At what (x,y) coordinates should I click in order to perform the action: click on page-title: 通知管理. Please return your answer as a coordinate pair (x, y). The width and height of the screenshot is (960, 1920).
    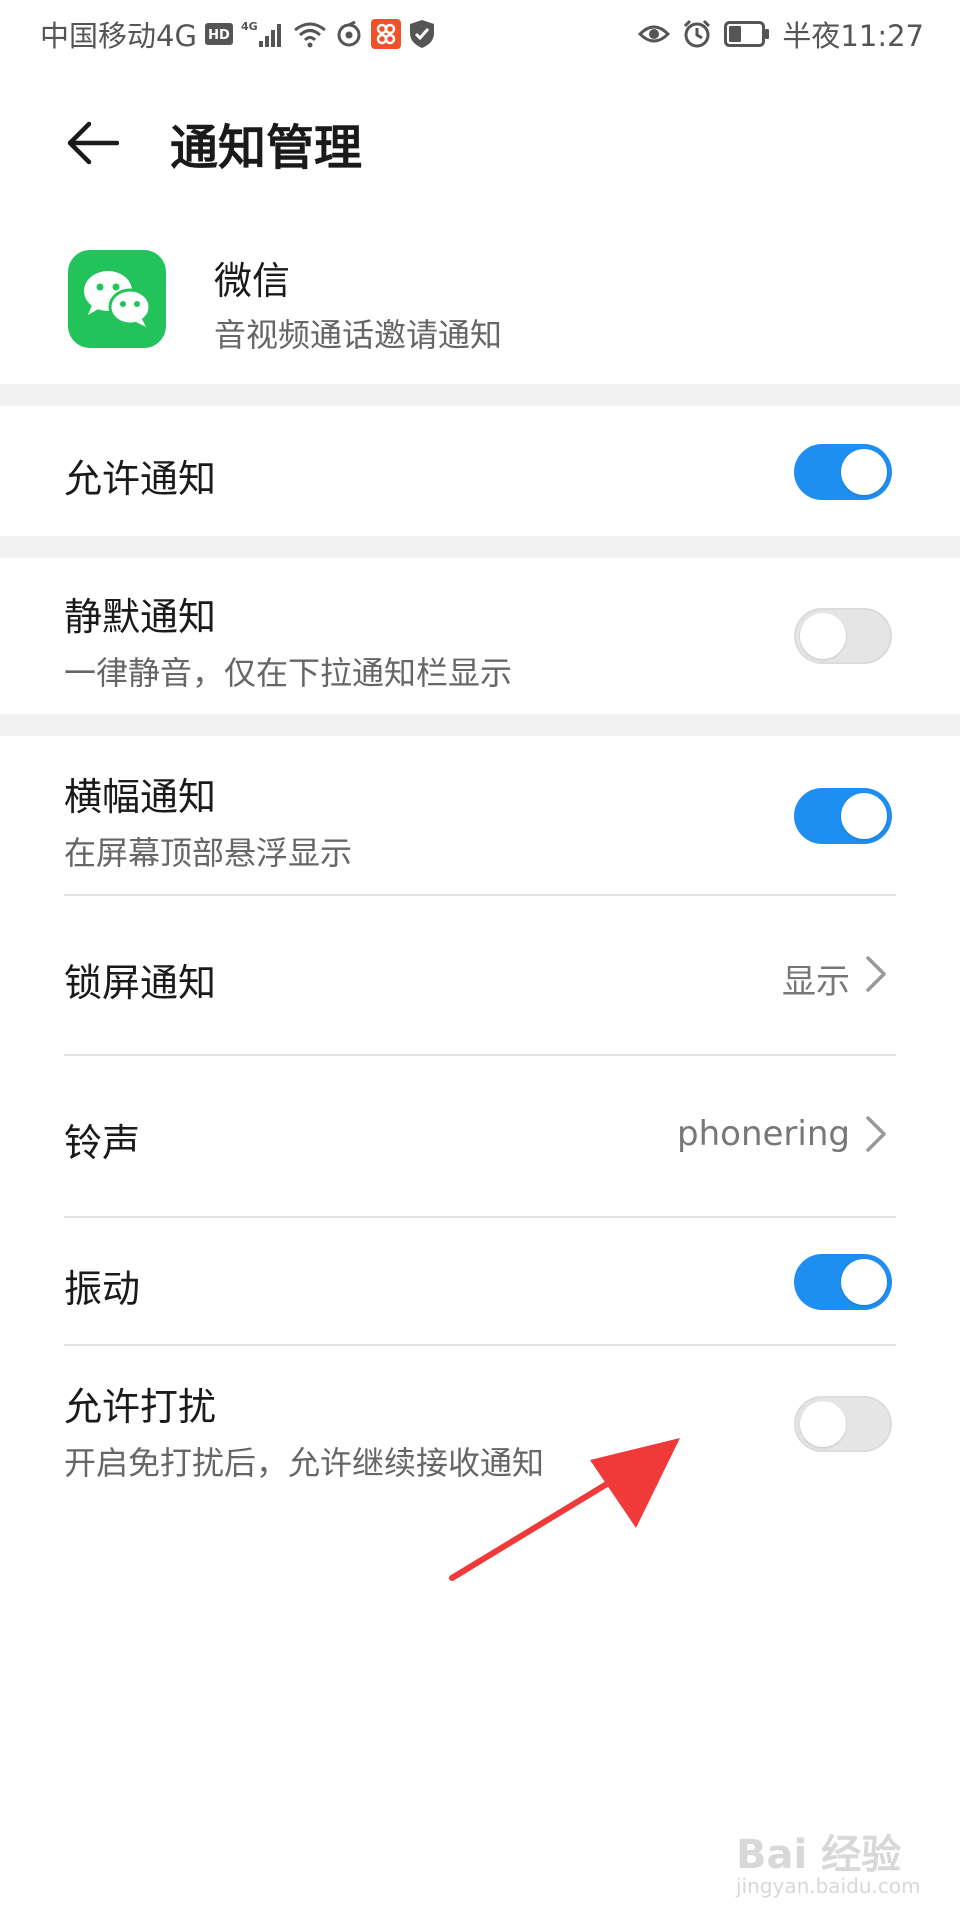
    Looking at the image, I should click on (266, 148).